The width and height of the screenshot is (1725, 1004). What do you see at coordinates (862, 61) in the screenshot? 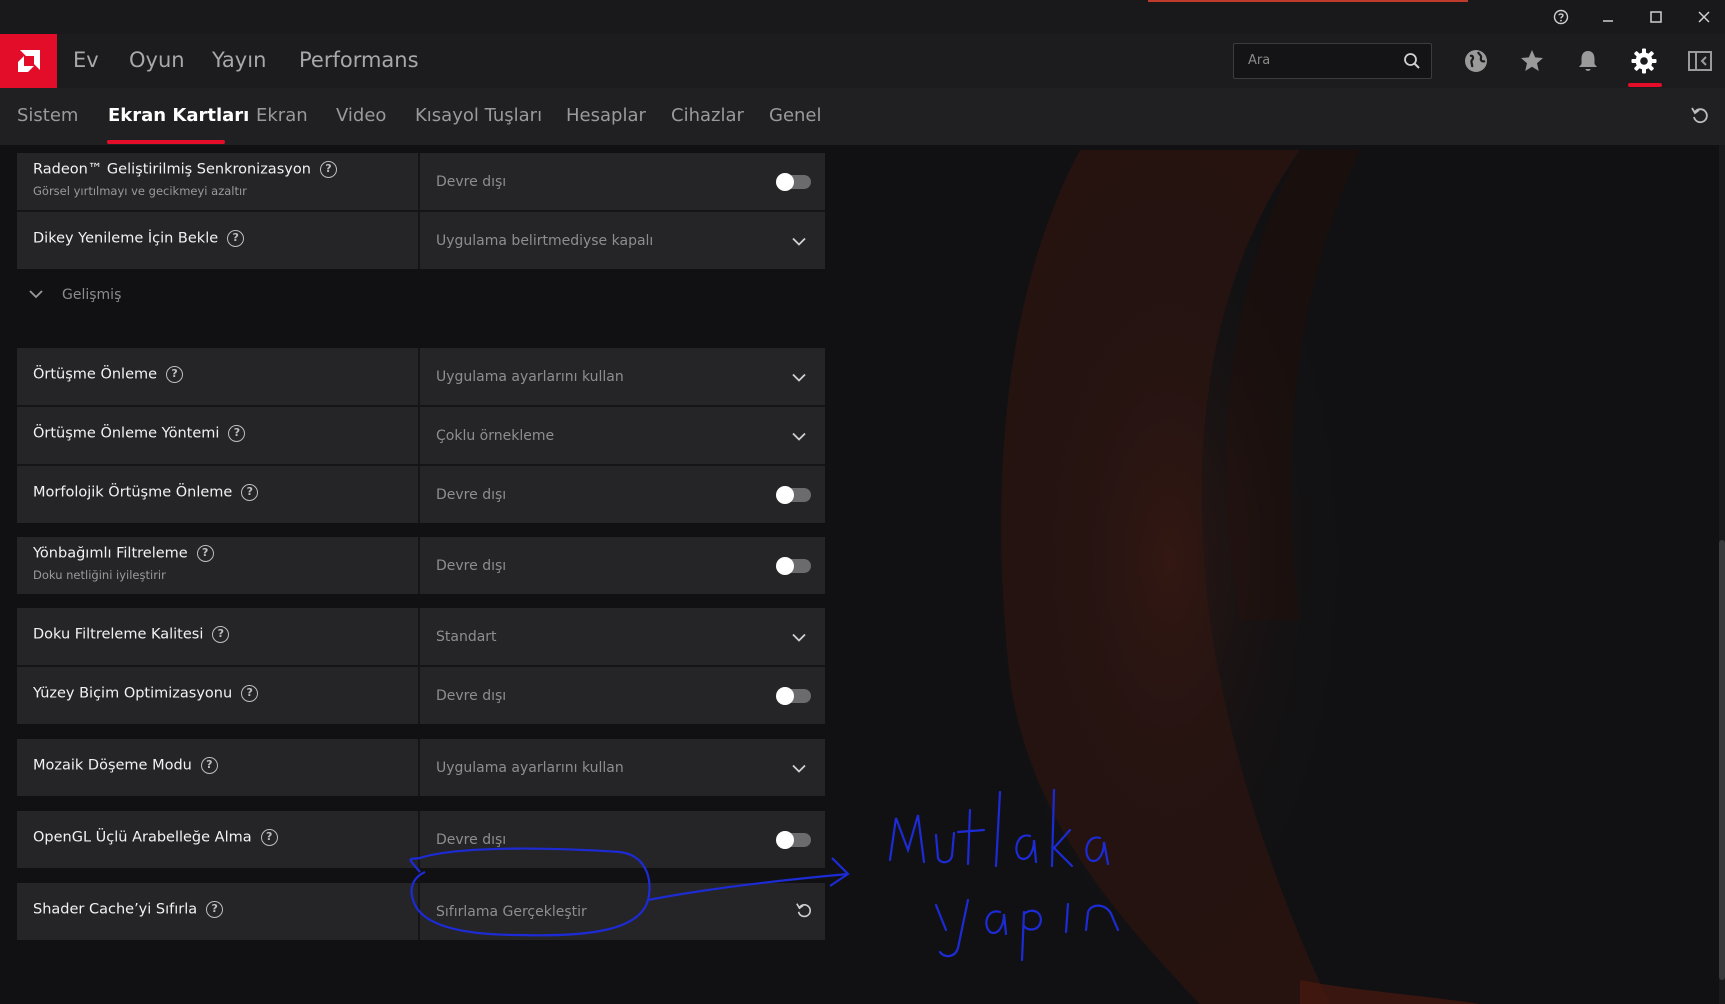
I see `main-nav: Ev Oyun Yayın Performans Ara` at bounding box center [862, 61].